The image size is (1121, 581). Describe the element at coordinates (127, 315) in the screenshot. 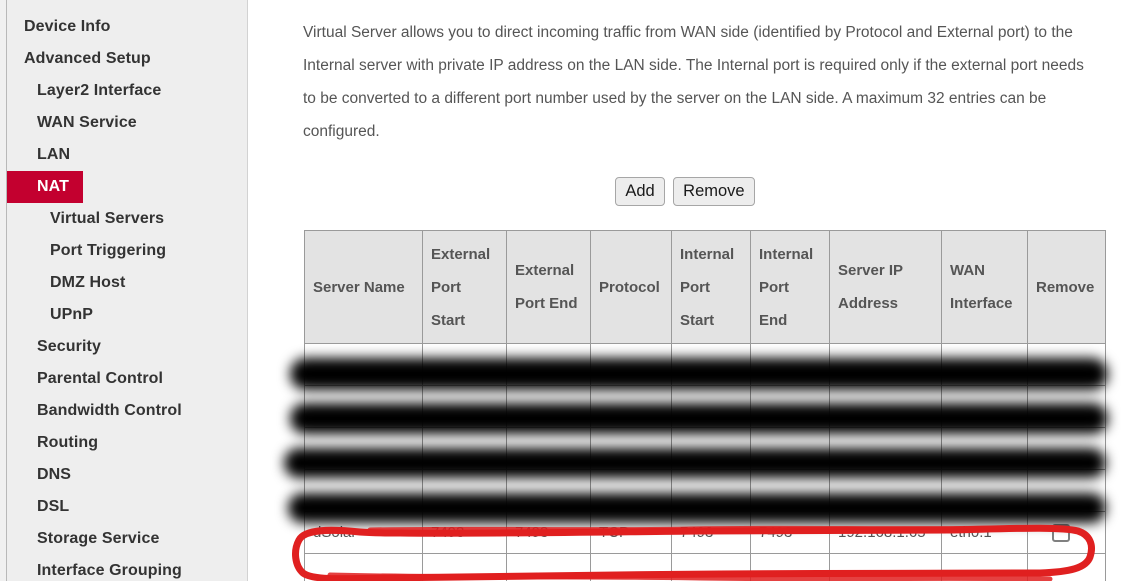

I see `sidebar-item-upnp: UPnP` at that location.